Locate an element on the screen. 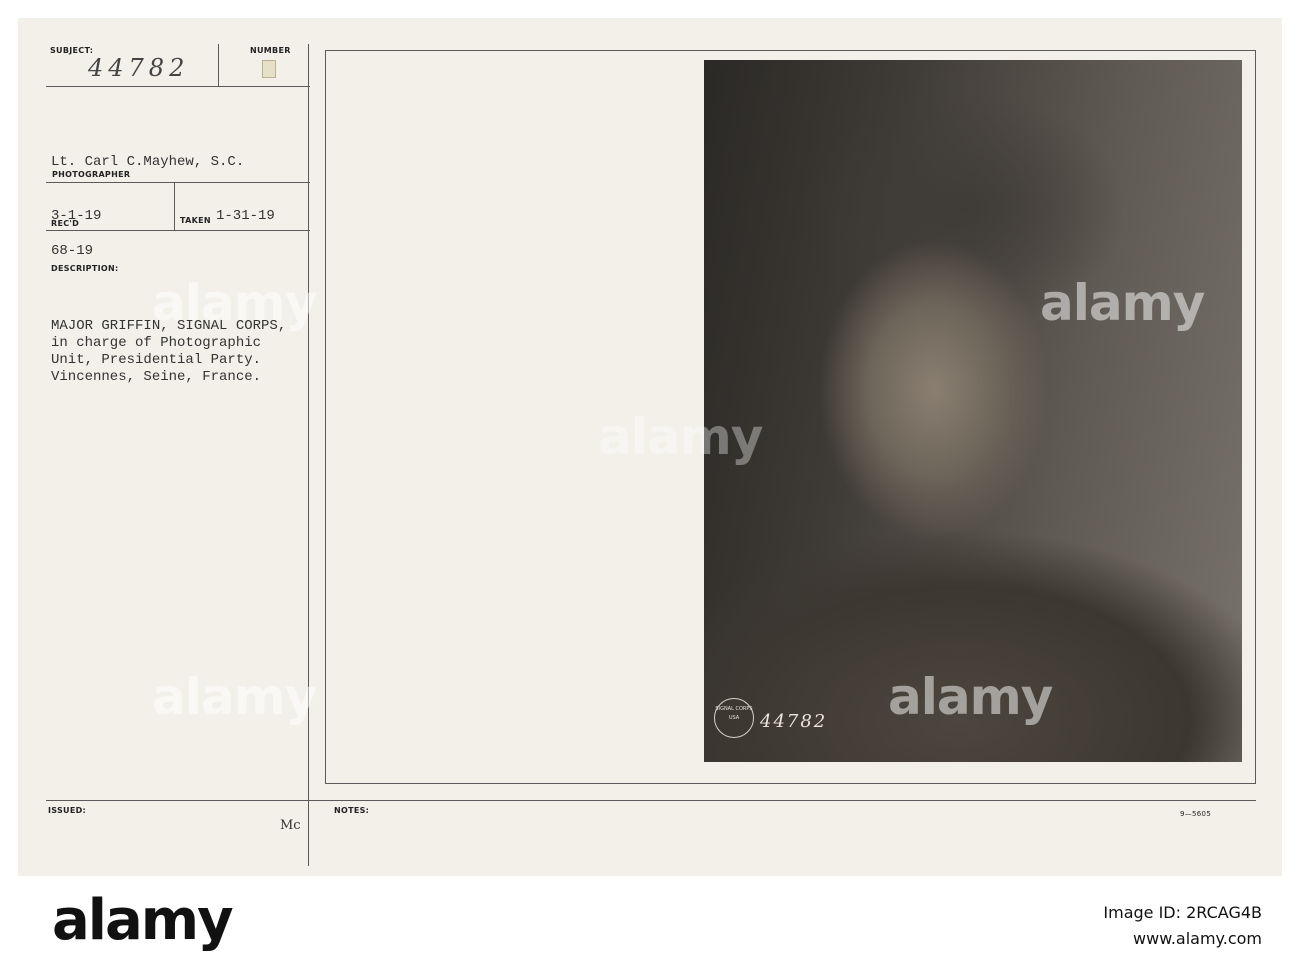 The height and width of the screenshot is (968, 1300). brand-logo: alamy is located at coordinates (143, 920).